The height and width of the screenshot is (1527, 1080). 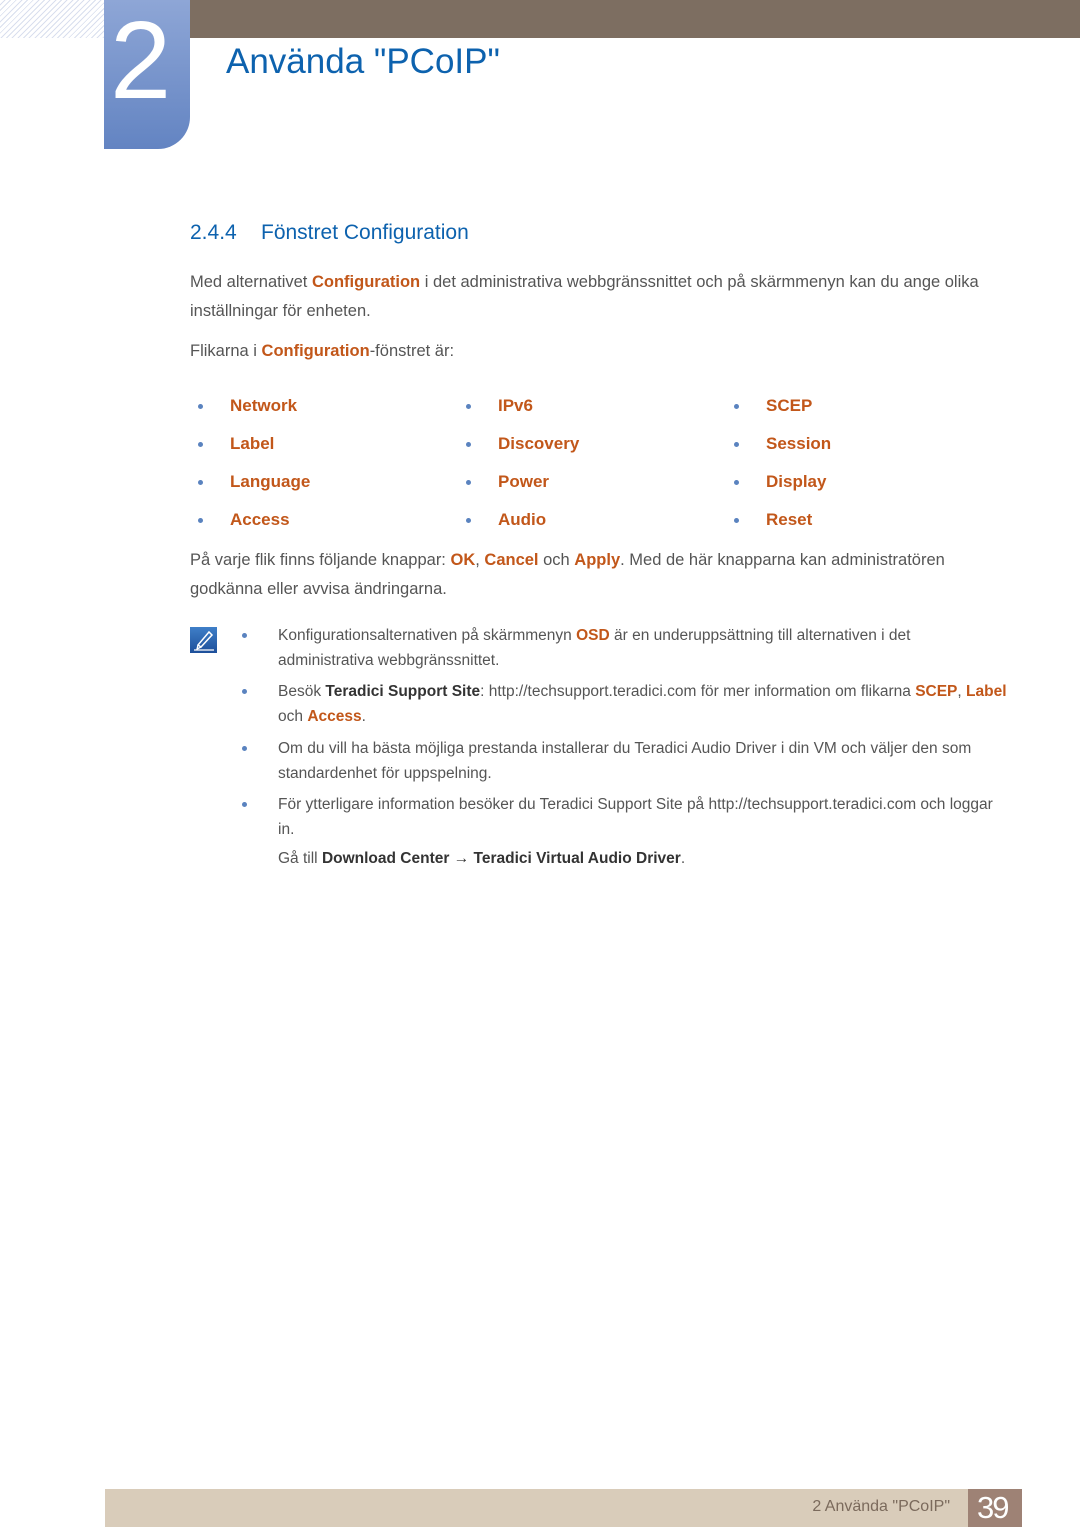 I want to click on tab-item-access: Access, so click(x=244, y=520).